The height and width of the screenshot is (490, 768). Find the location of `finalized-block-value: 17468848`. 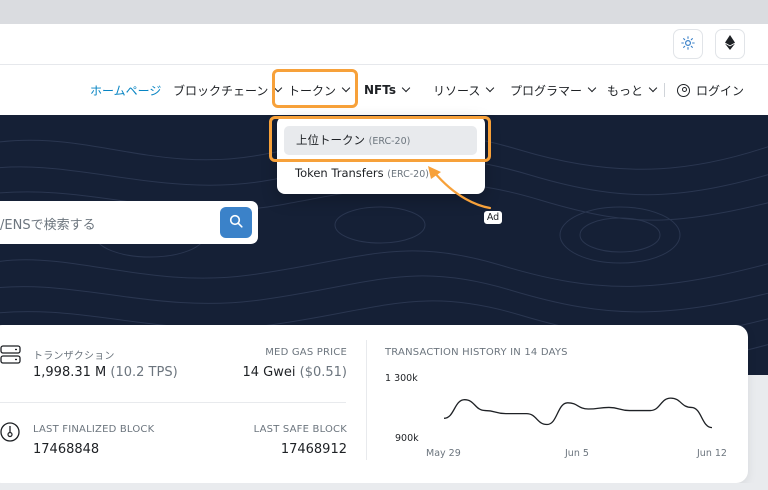

finalized-block-value: 17468848 is located at coordinates (66, 449).